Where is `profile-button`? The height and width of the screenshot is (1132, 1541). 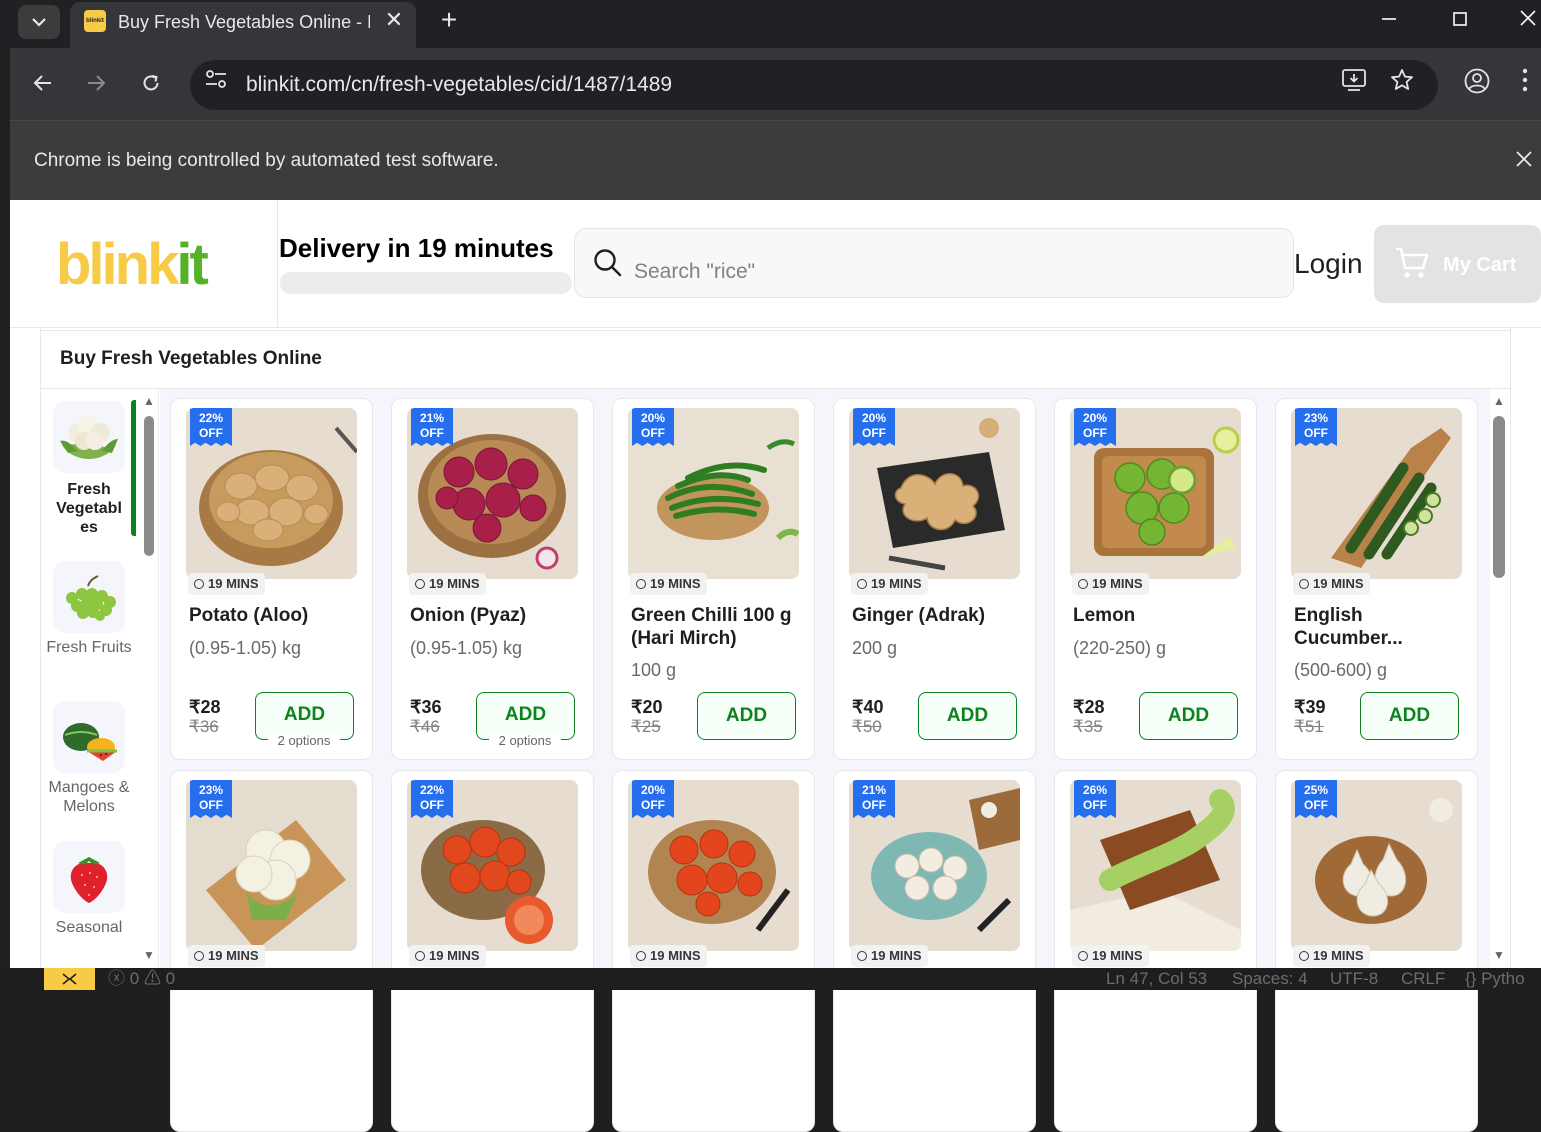 profile-button is located at coordinates (1477, 84).